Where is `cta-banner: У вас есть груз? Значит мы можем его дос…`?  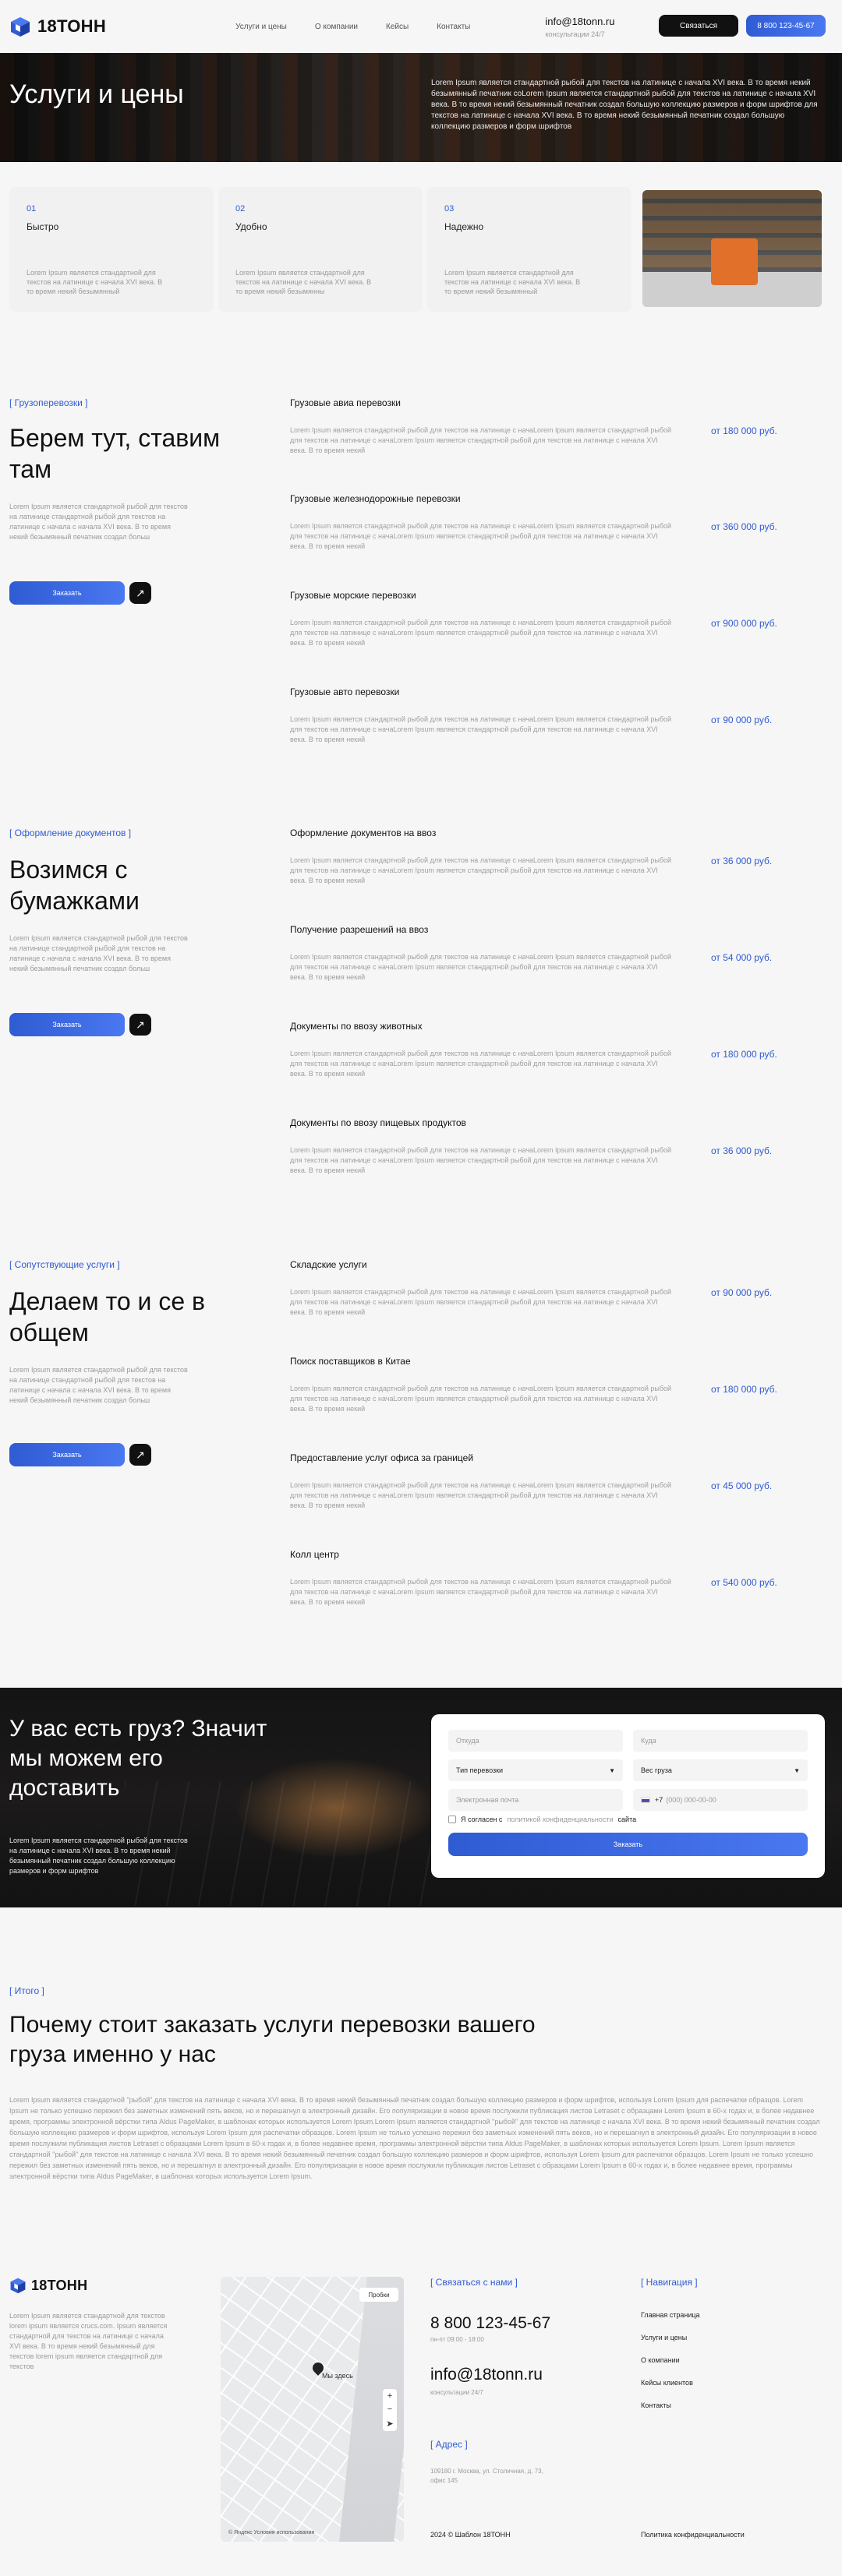
cta-banner: У вас есть груз? Значит мы можем его дос… is located at coordinates (421, 1797).